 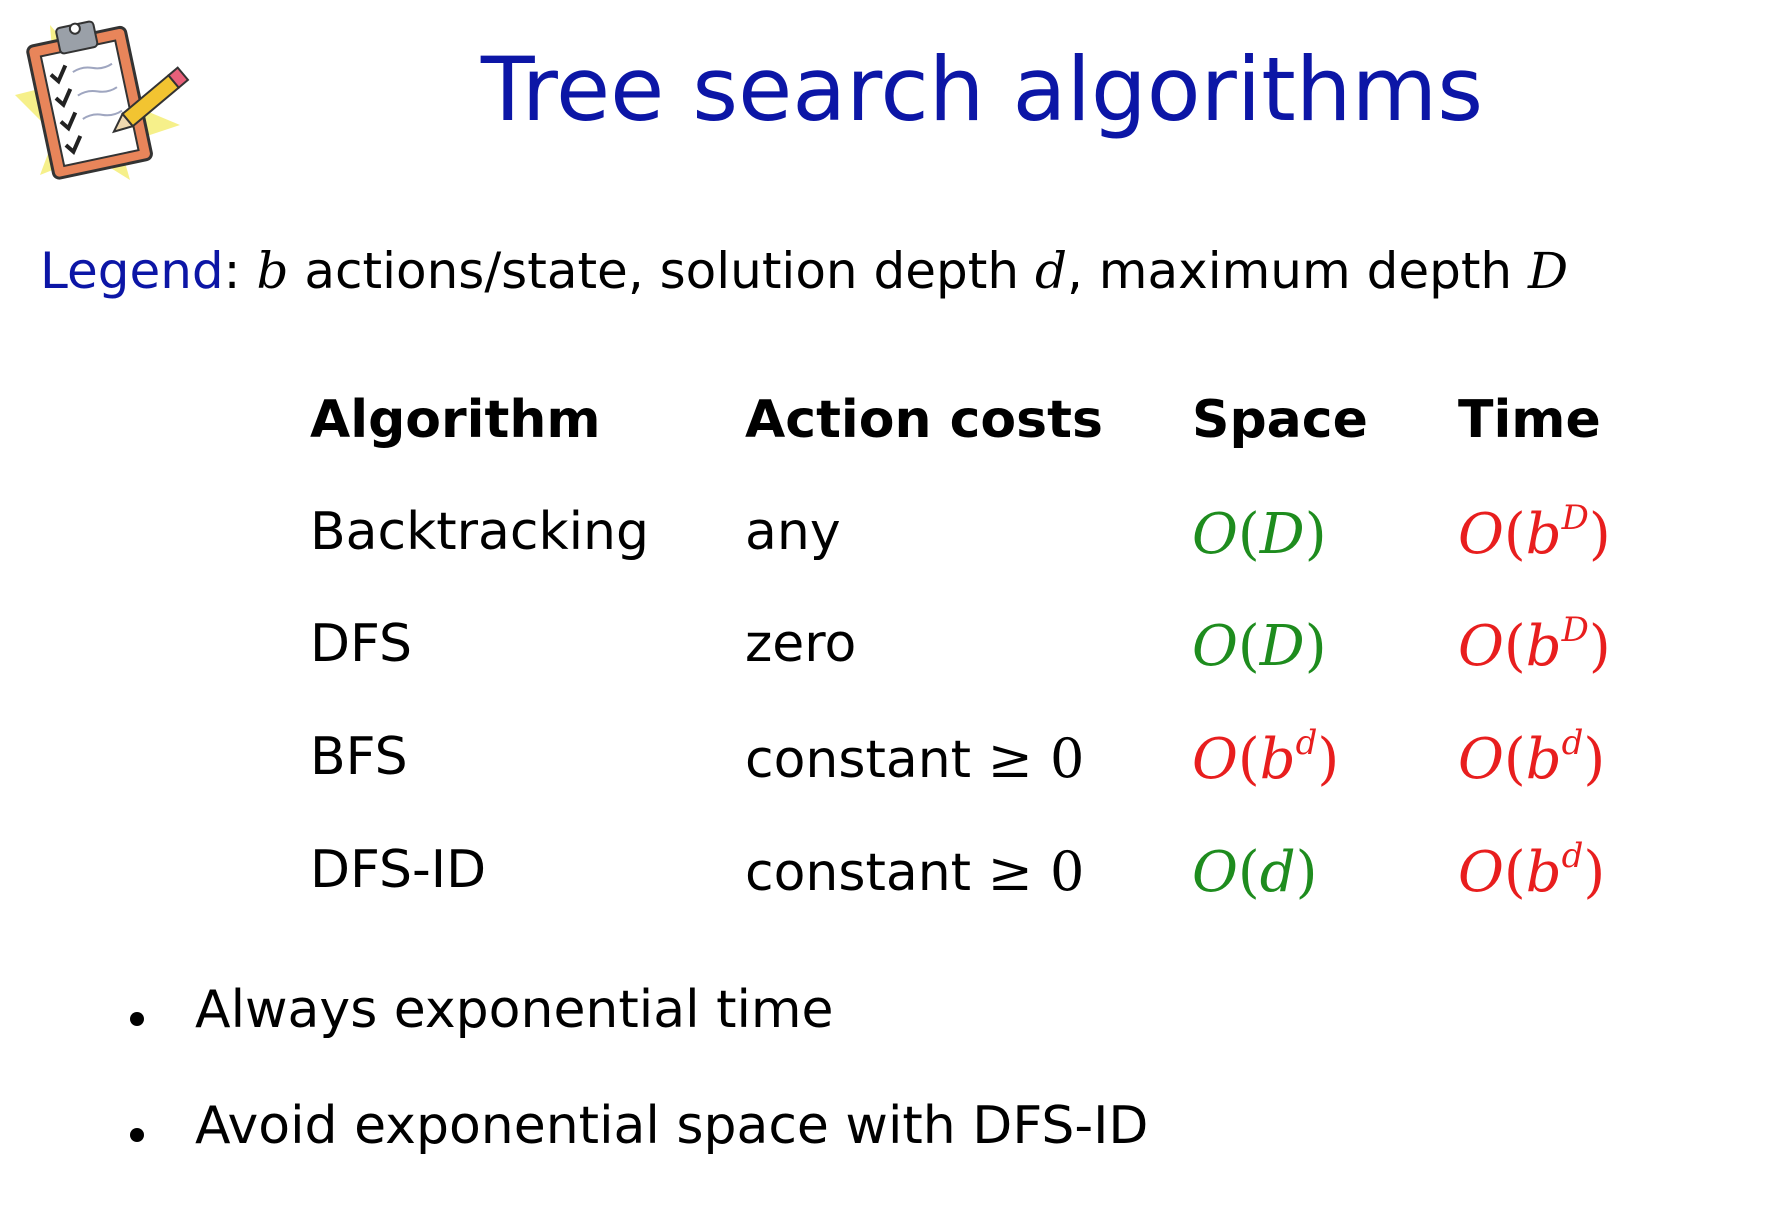 I want to click on header-action-costs: Action costs, so click(x=924, y=420).